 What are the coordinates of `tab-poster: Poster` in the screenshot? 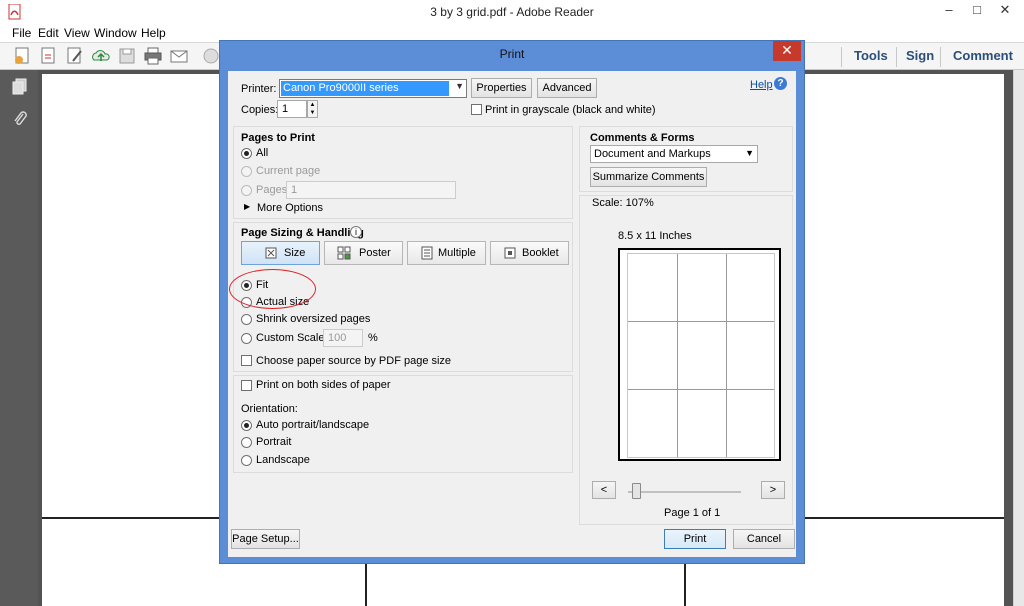 It's located at (363, 253).